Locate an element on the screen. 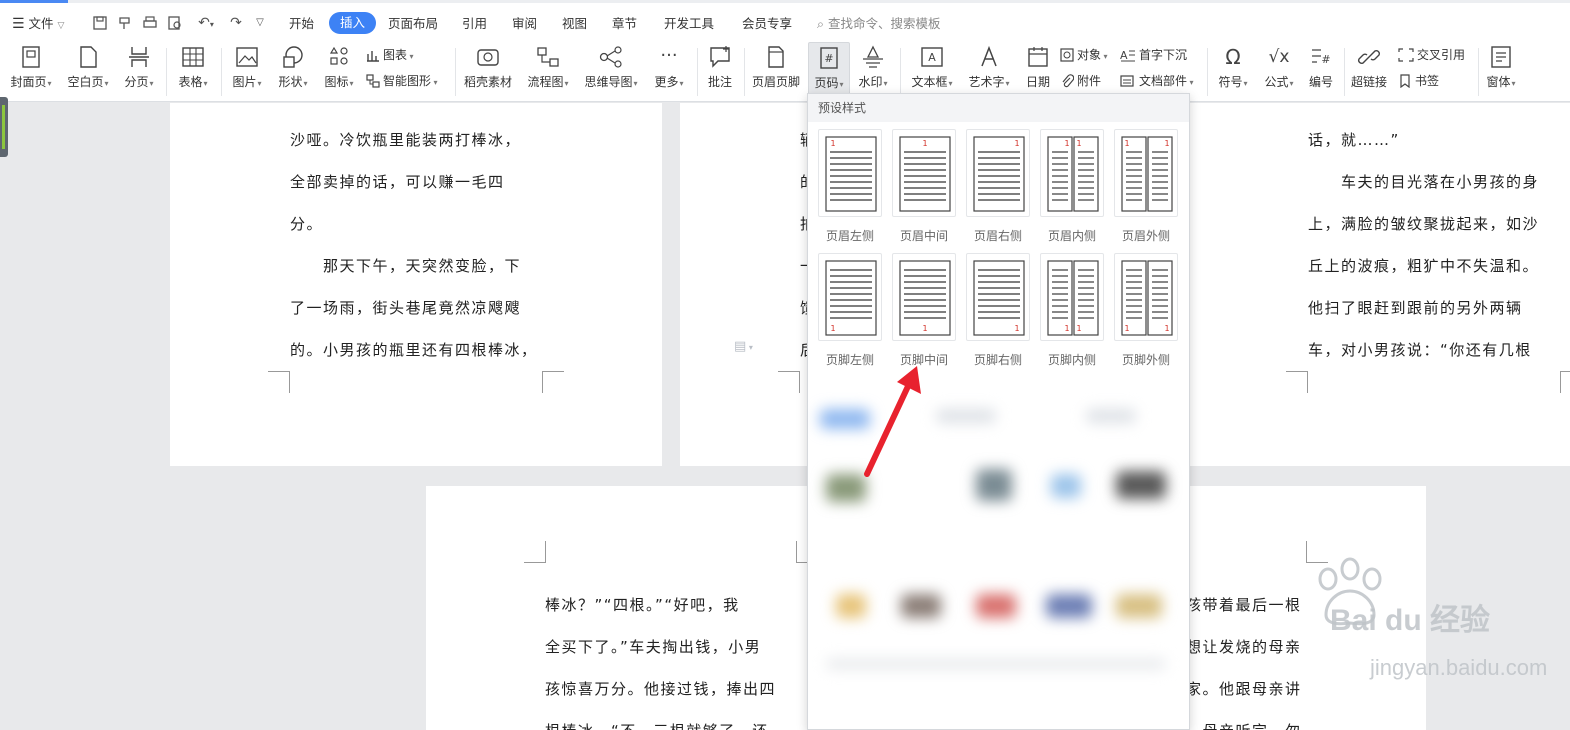  tab-references: 引用 is located at coordinates (474, 24).